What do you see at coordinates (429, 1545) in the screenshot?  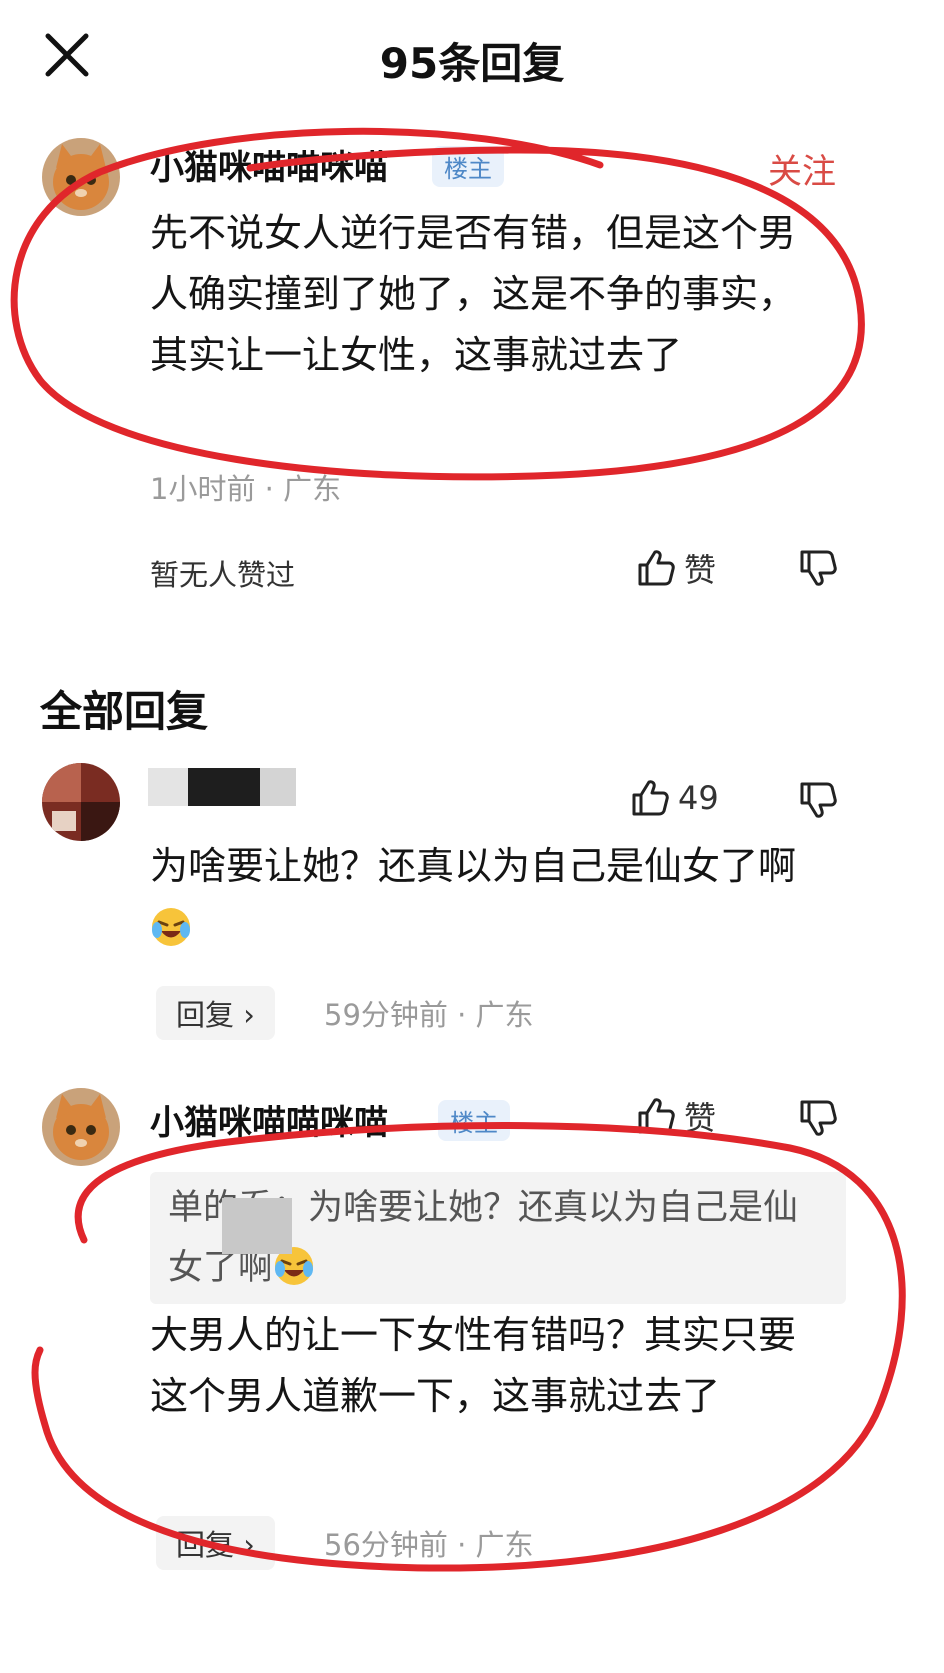 I see `reply-time-location: 56分钟前 · 广东` at bounding box center [429, 1545].